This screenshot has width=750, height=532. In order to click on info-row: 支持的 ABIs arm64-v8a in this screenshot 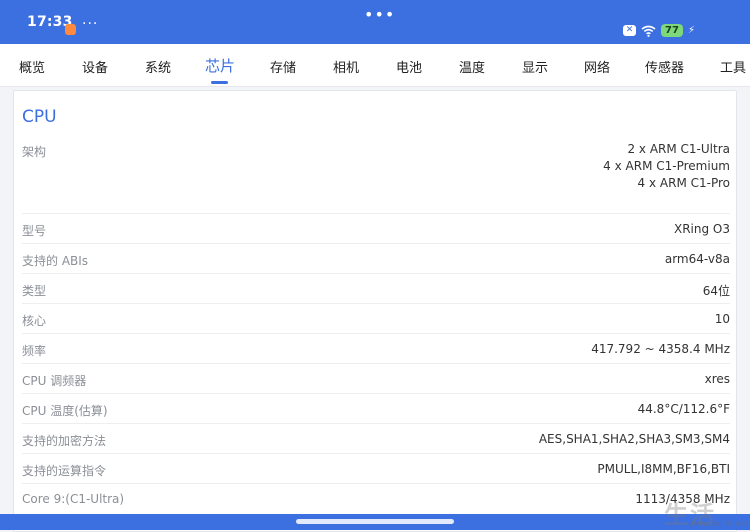, I will do `click(376, 258)`.